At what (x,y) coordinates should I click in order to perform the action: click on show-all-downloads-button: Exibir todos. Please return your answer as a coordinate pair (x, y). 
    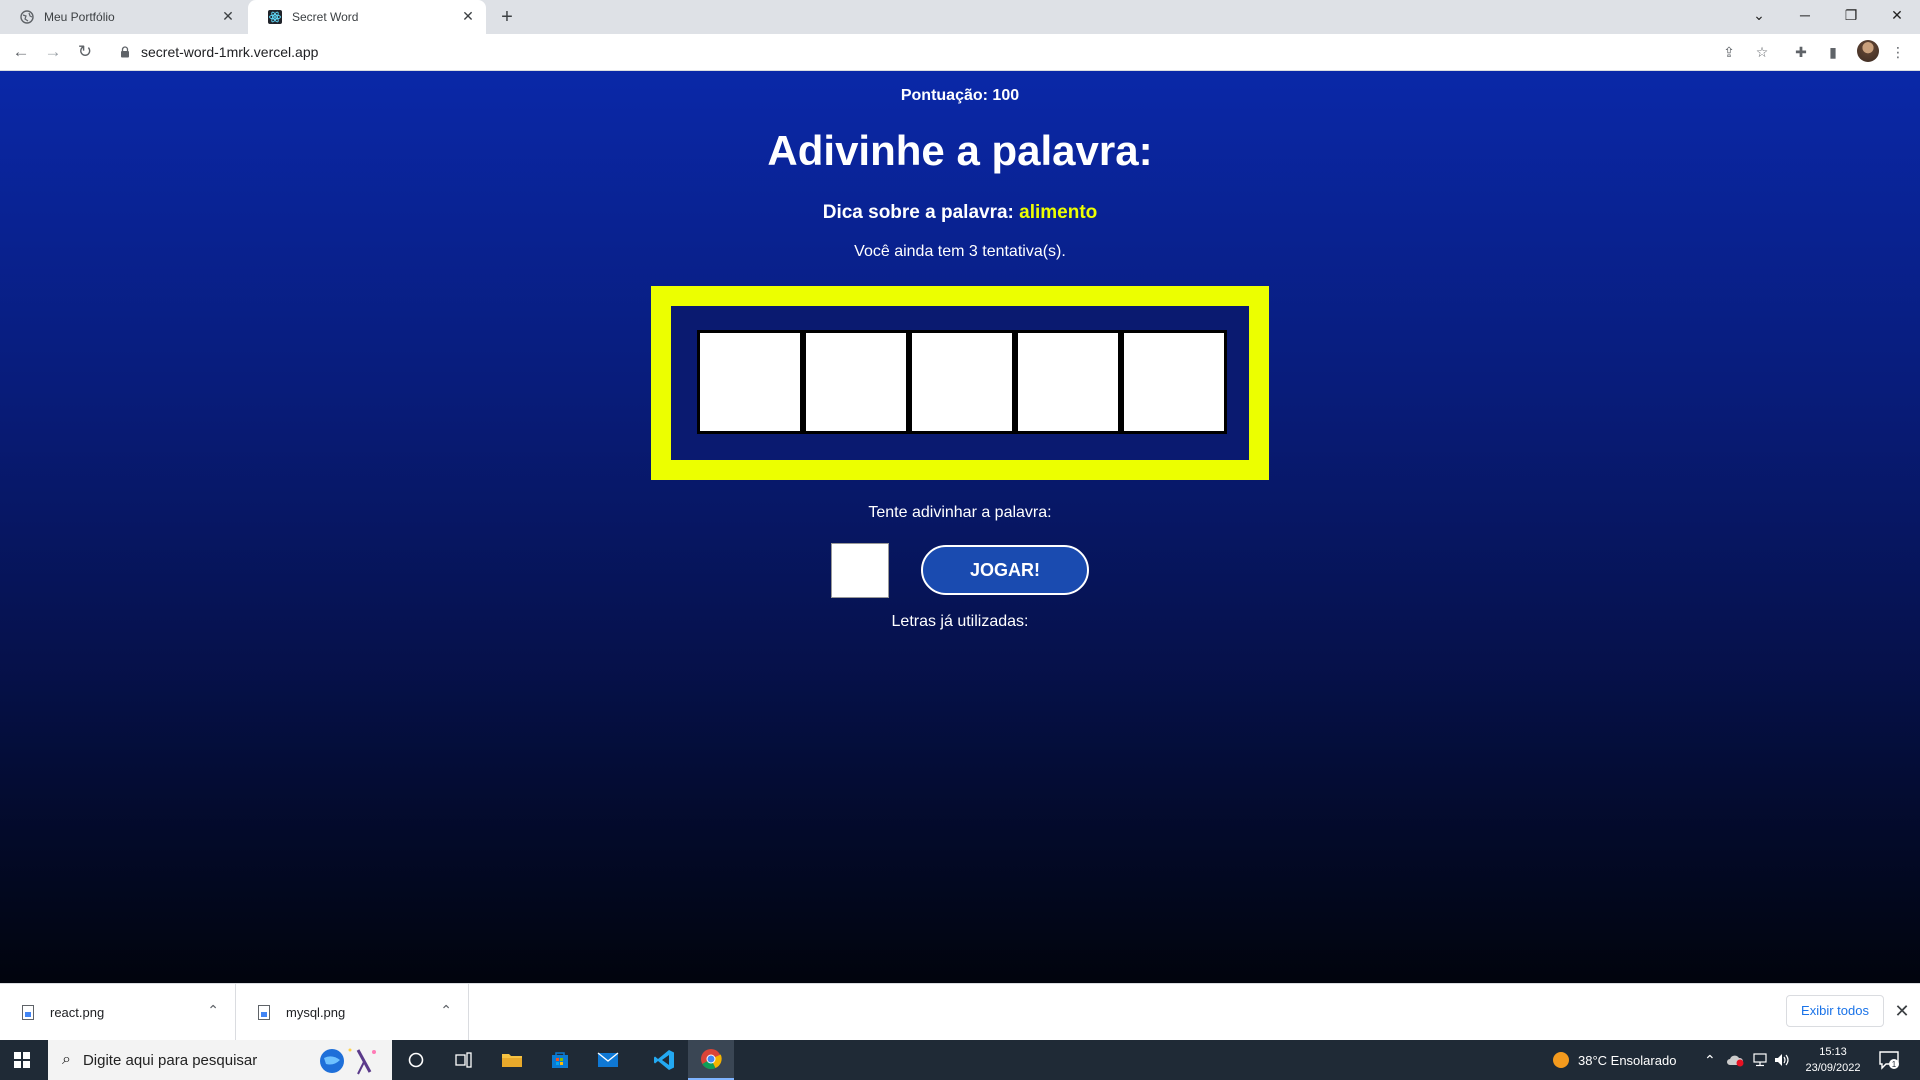
    Looking at the image, I should click on (1835, 1011).